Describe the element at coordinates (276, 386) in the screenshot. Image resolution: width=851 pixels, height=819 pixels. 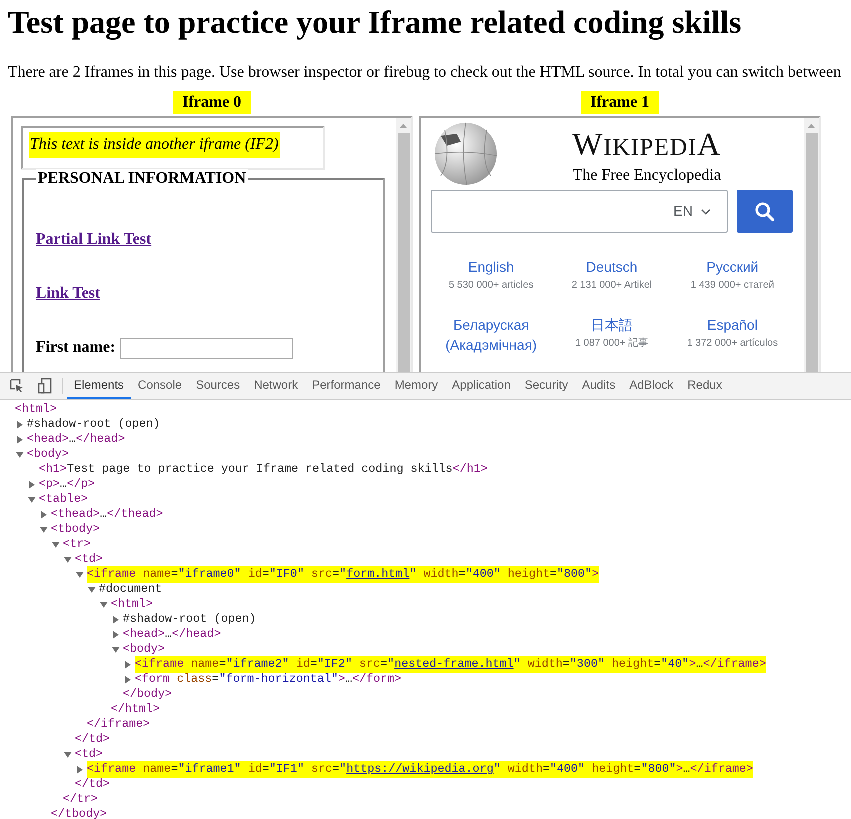
I see `devtools-tab: Network` at that location.